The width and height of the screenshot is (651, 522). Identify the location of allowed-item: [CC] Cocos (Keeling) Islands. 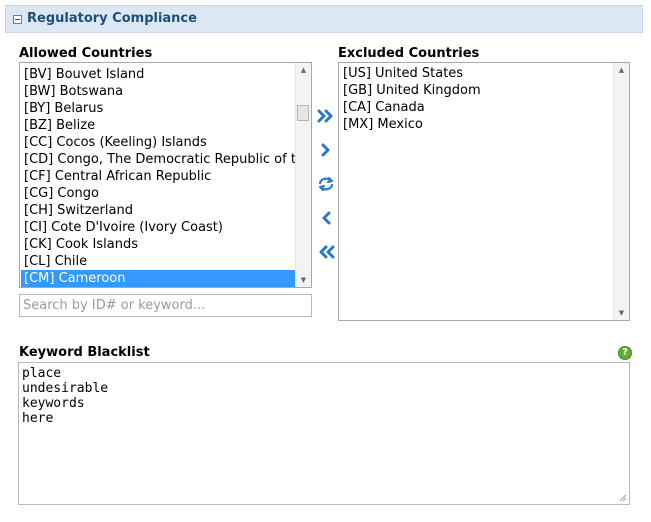
(158, 142).